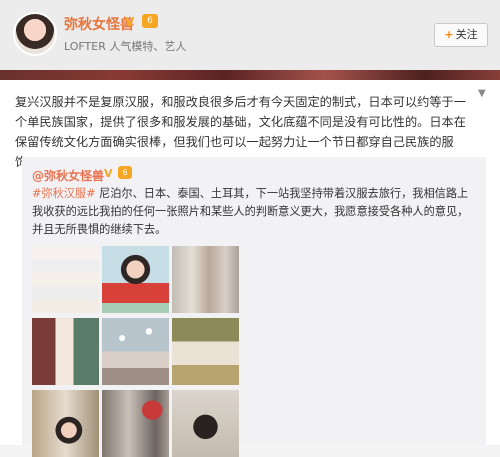 The image size is (500, 457). I want to click on photo-street-umbrella, so click(135, 423).